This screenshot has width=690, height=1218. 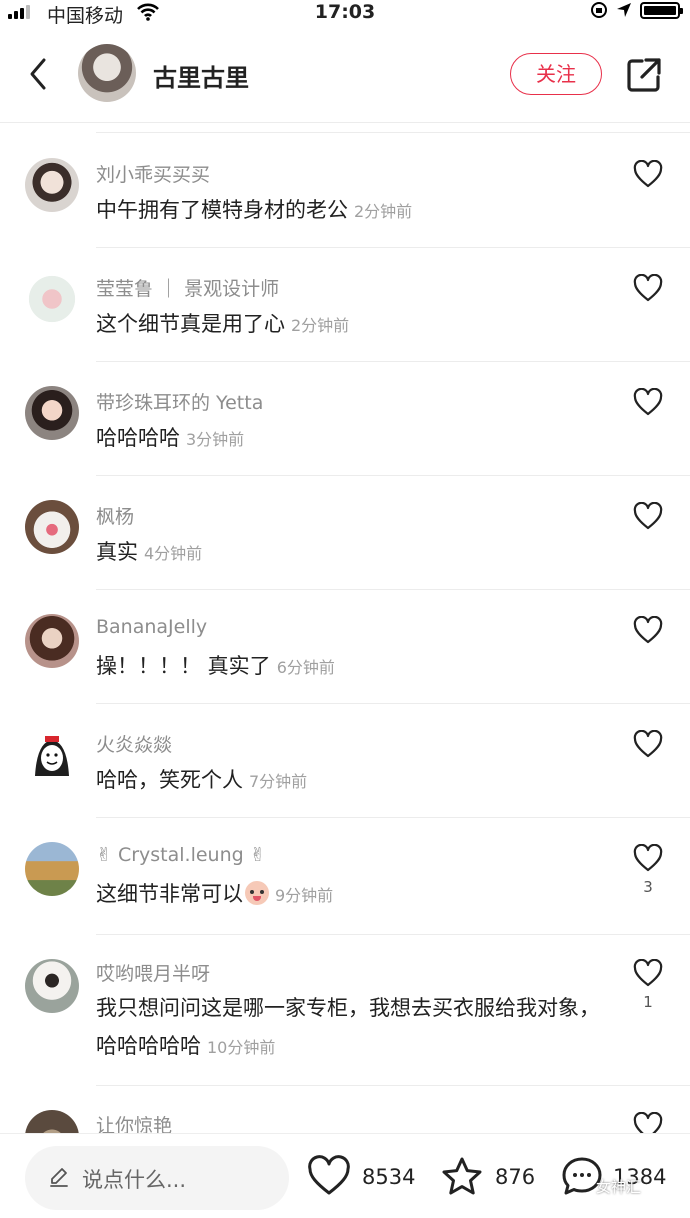 What do you see at coordinates (59, 1177) in the screenshot?
I see `pencil-icon` at bounding box center [59, 1177].